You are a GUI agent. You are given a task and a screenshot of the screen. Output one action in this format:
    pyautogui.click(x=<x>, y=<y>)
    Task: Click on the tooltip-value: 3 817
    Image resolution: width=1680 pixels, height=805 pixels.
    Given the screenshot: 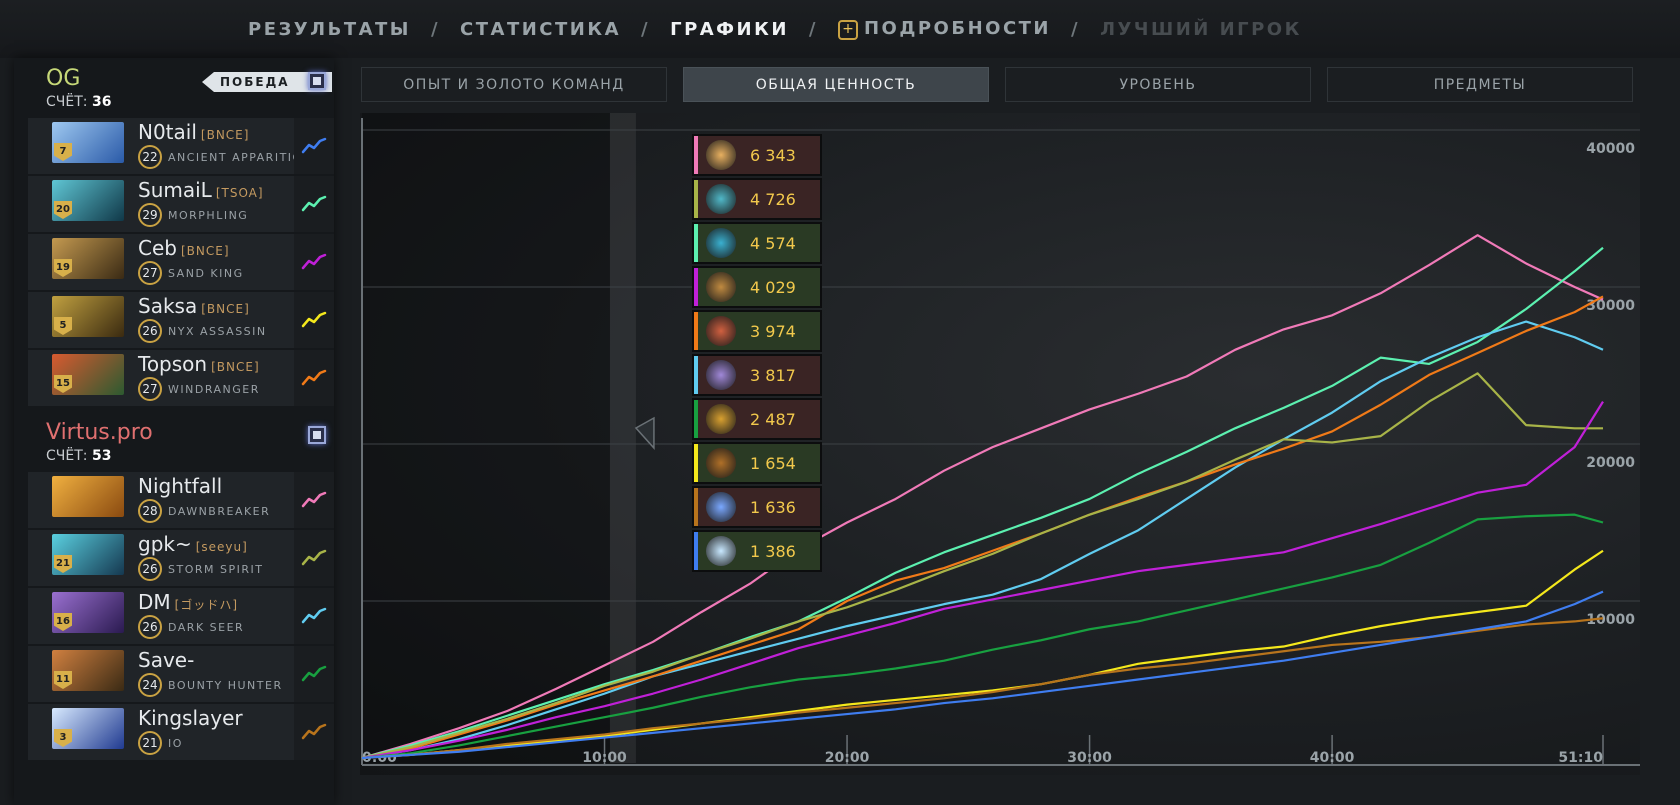 What is the action you would take?
    pyautogui.click(x=773, y=375)
    